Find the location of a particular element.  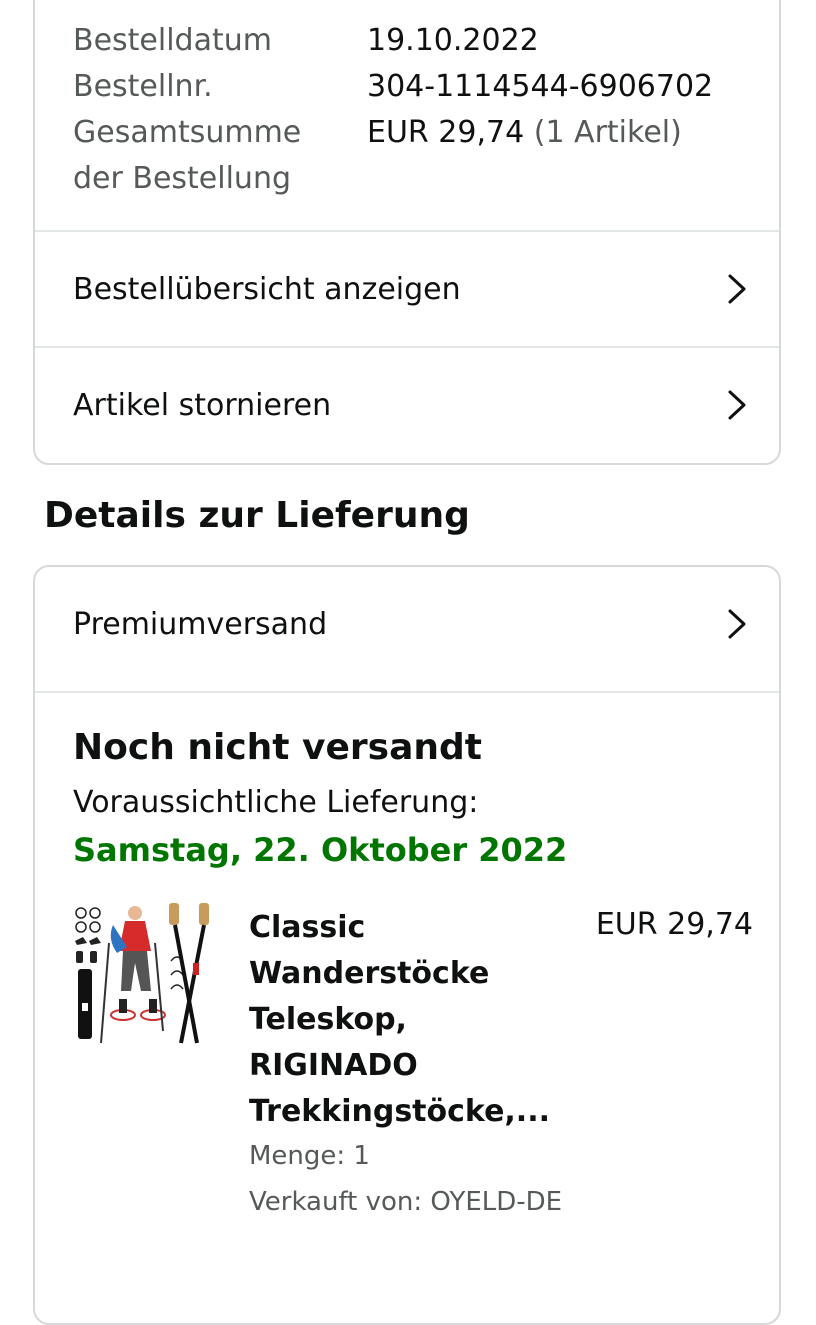

view-order-summary-label: Bestellübersicht anzeigen is located at coordinates (267, 289).